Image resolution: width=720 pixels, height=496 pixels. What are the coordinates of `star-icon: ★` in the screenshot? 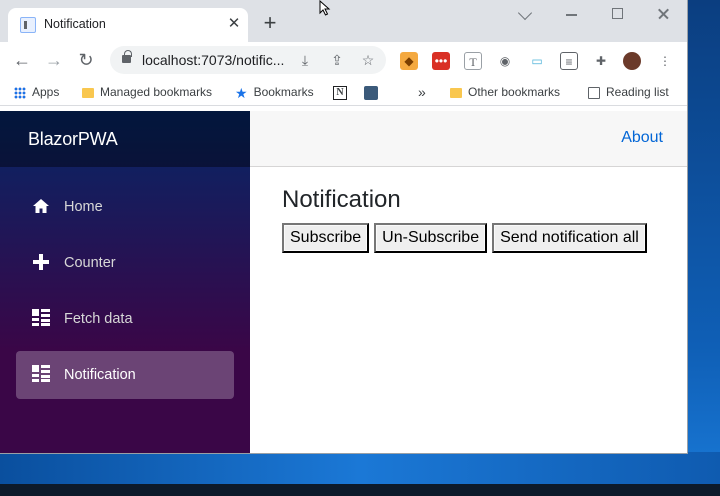 It's located at (241, 92).